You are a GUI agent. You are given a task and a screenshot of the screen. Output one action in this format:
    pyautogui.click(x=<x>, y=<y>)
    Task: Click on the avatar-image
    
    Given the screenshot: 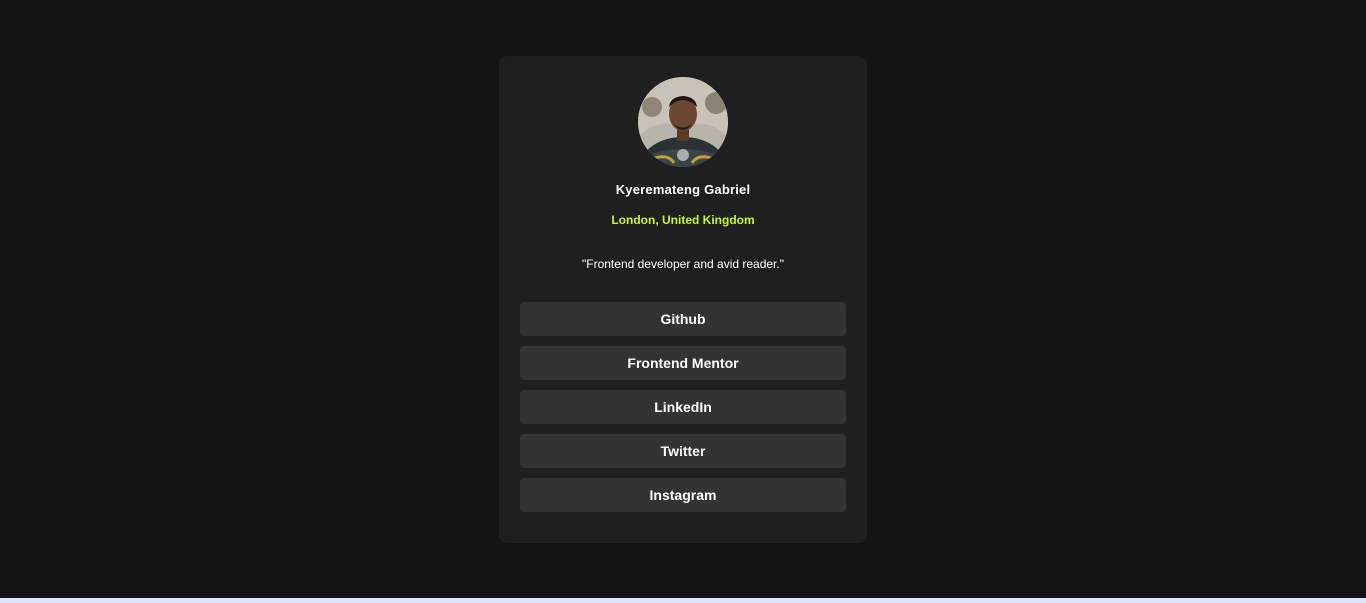 What is the action you would take?
    pyautogui.click(x=683, y=122)
    